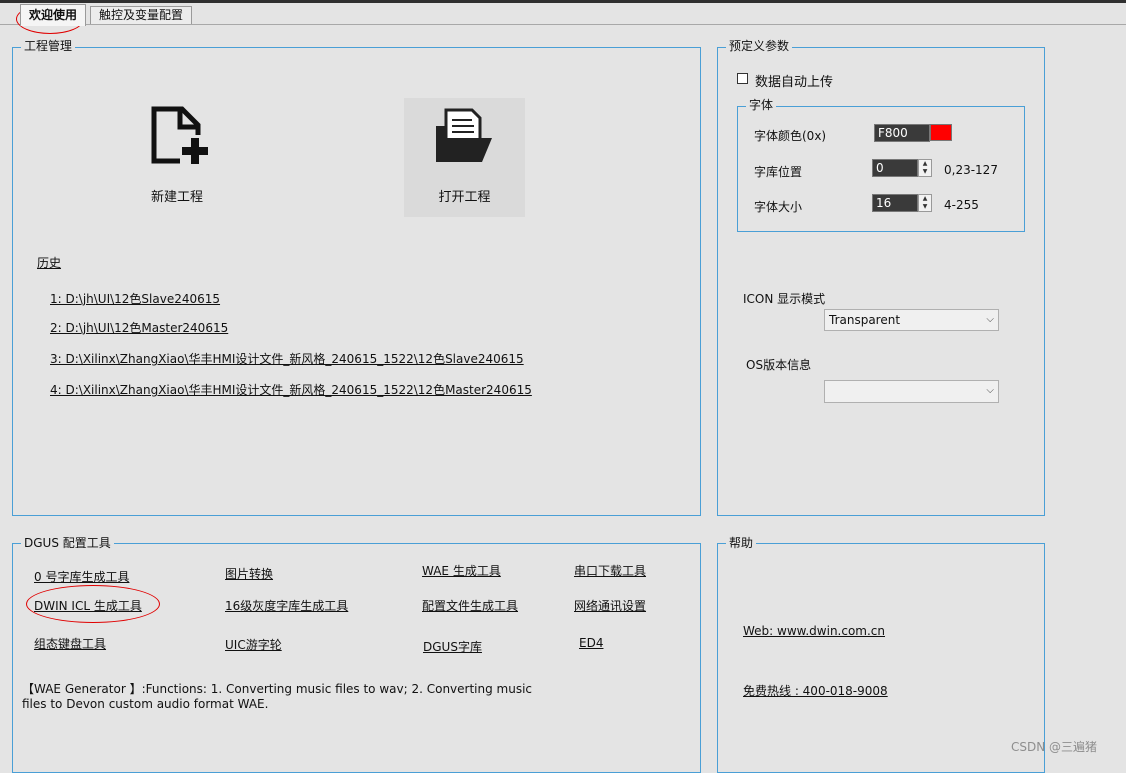 This screenshot has width=1126, height=773. I want to click on font-color-label: 字体颜色(0x), so click(790, 136).